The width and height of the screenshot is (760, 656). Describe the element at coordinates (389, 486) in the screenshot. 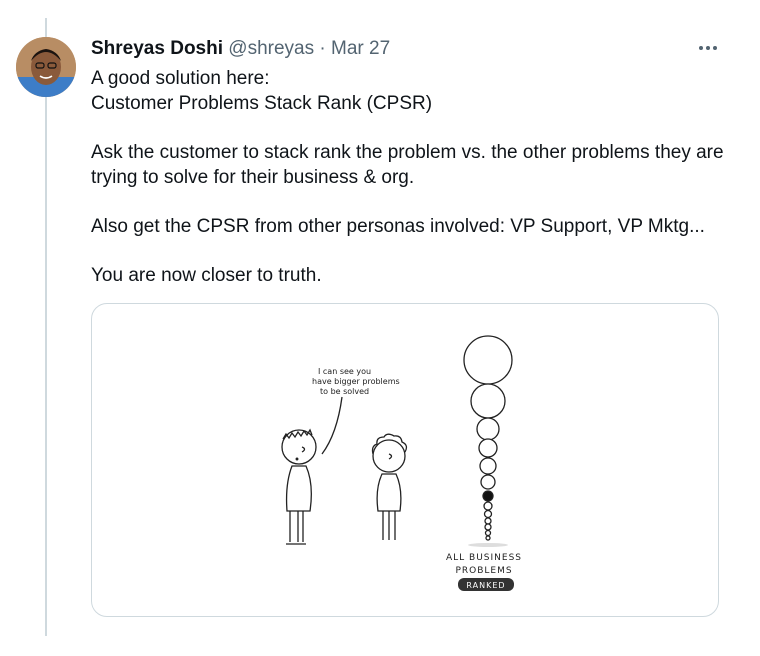

I see `person-right` at that location.